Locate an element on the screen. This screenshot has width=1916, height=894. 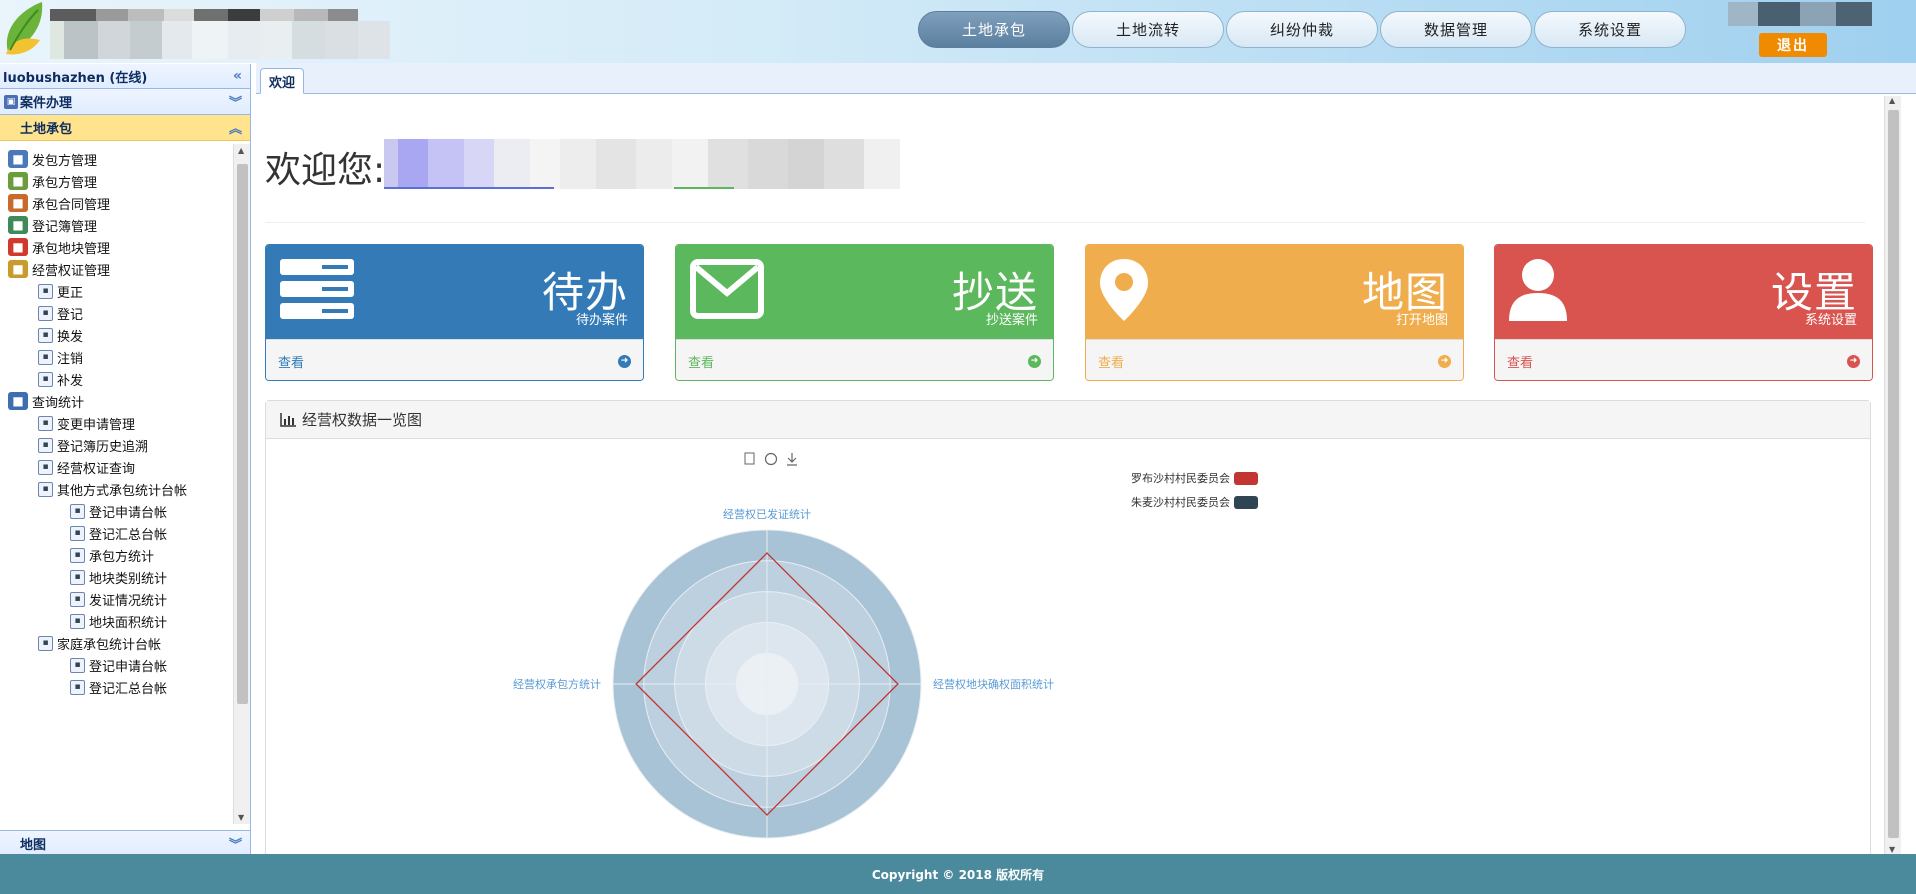
sidebar-scrollbar: ▲ ▼ is located at coordinates (241, 484).